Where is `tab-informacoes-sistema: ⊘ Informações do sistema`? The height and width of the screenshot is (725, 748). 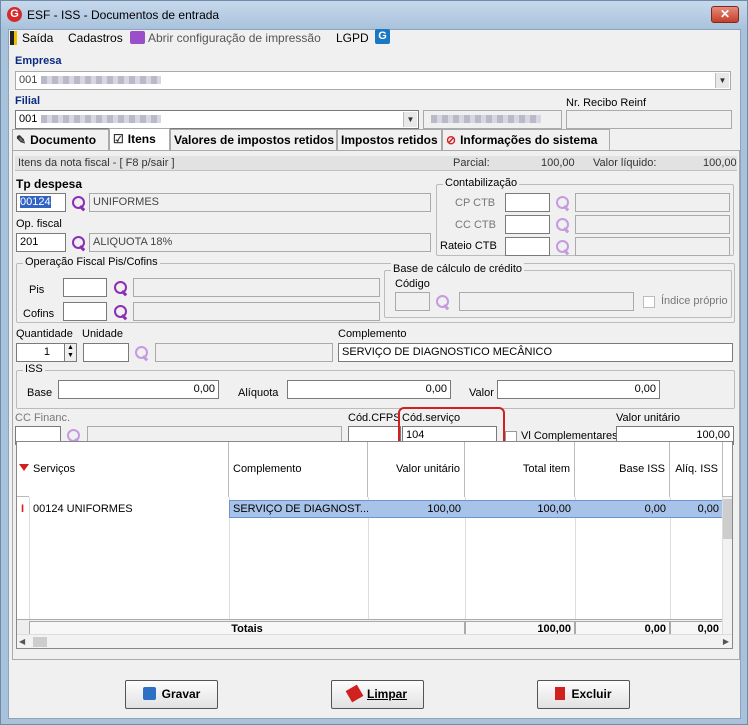 tab-informacoes-sistema: ⊘ Informações do sistema is located at coordinates (526, 140).